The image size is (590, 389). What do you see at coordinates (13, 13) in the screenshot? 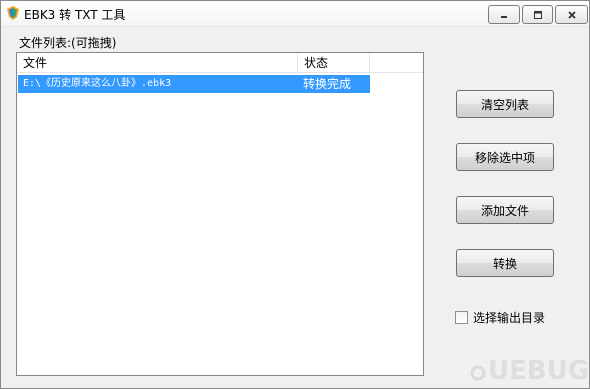
I see `app-logo-icon` at bounding box center [13, 13].